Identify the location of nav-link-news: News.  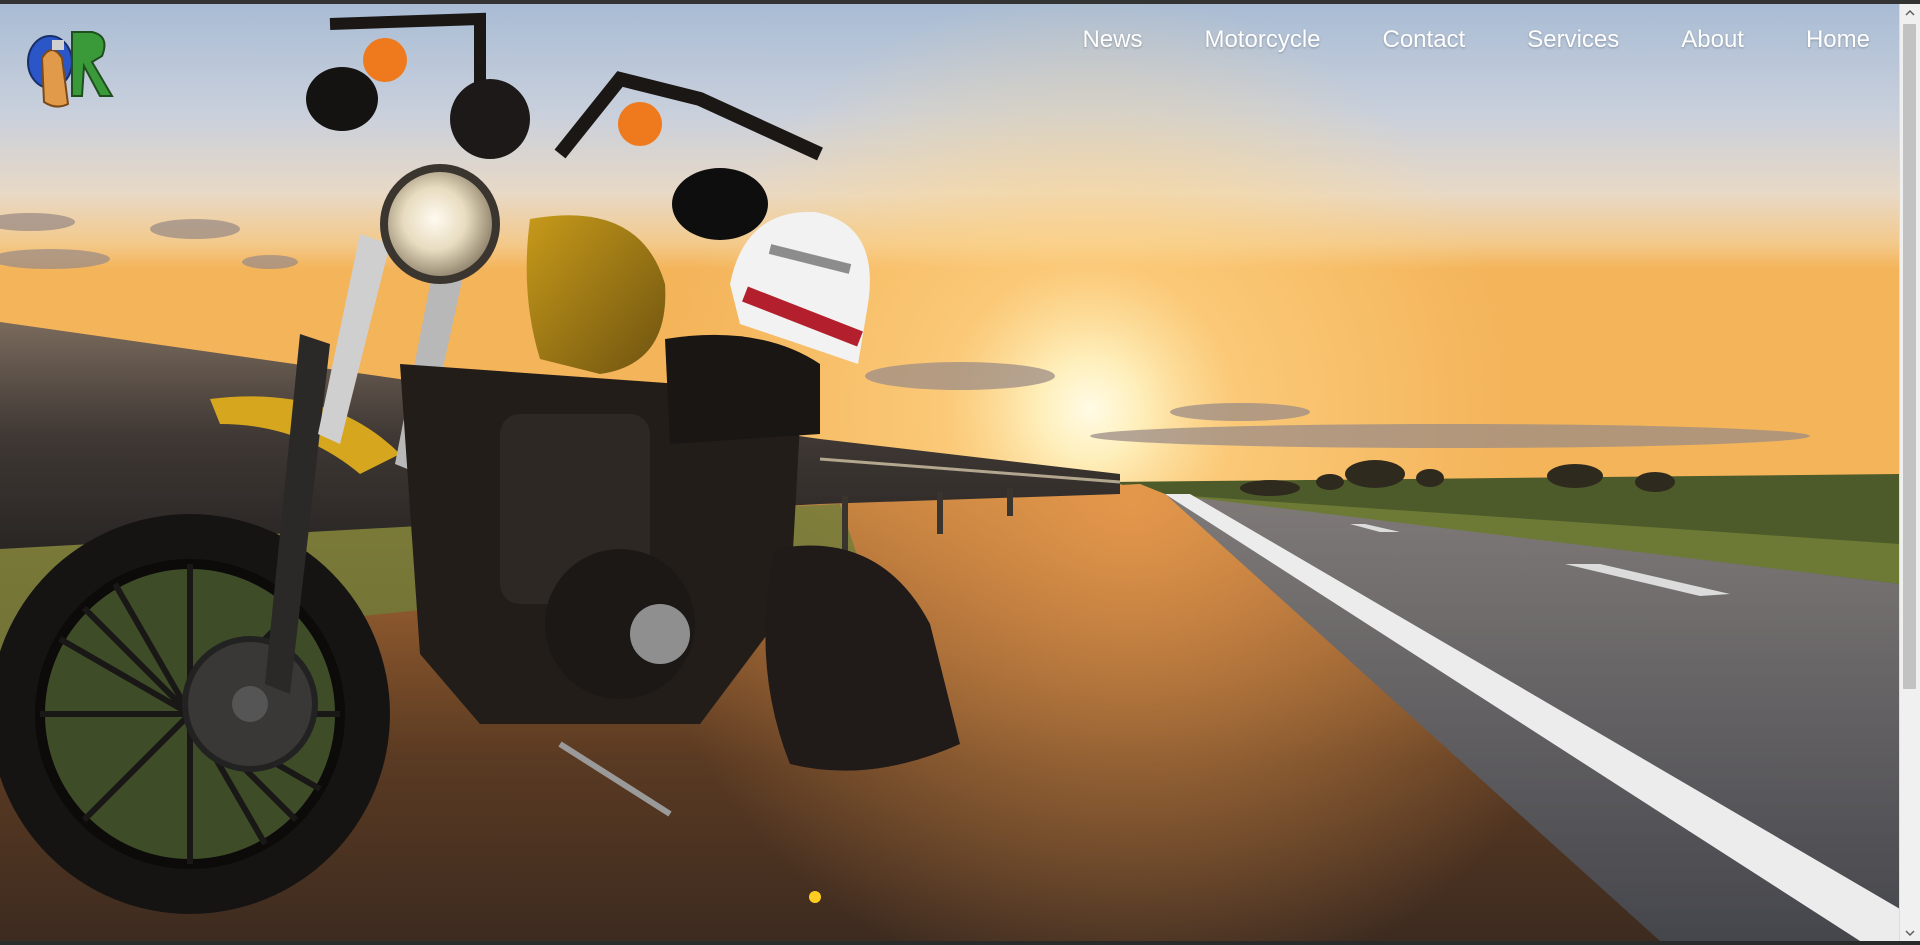
(1112, 40).